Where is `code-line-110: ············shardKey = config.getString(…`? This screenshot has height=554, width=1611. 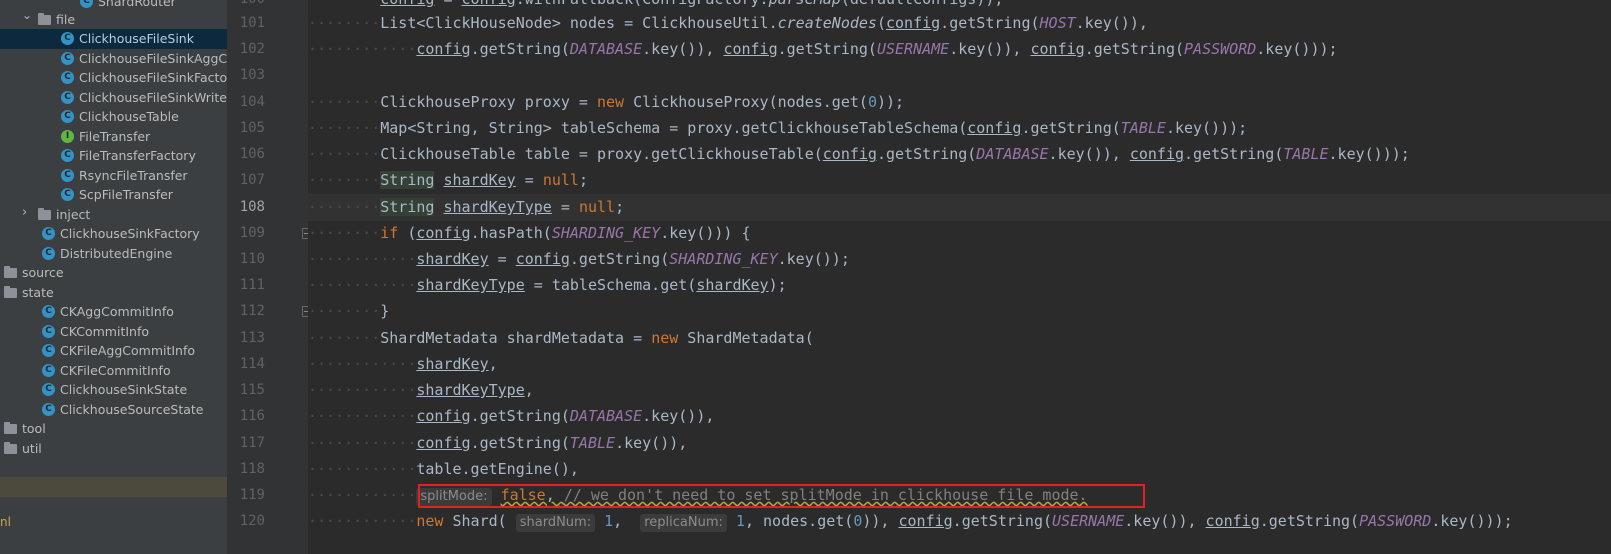
code-line-110: ············shardKey = config.getString(… is located at coordinates (579, 259).